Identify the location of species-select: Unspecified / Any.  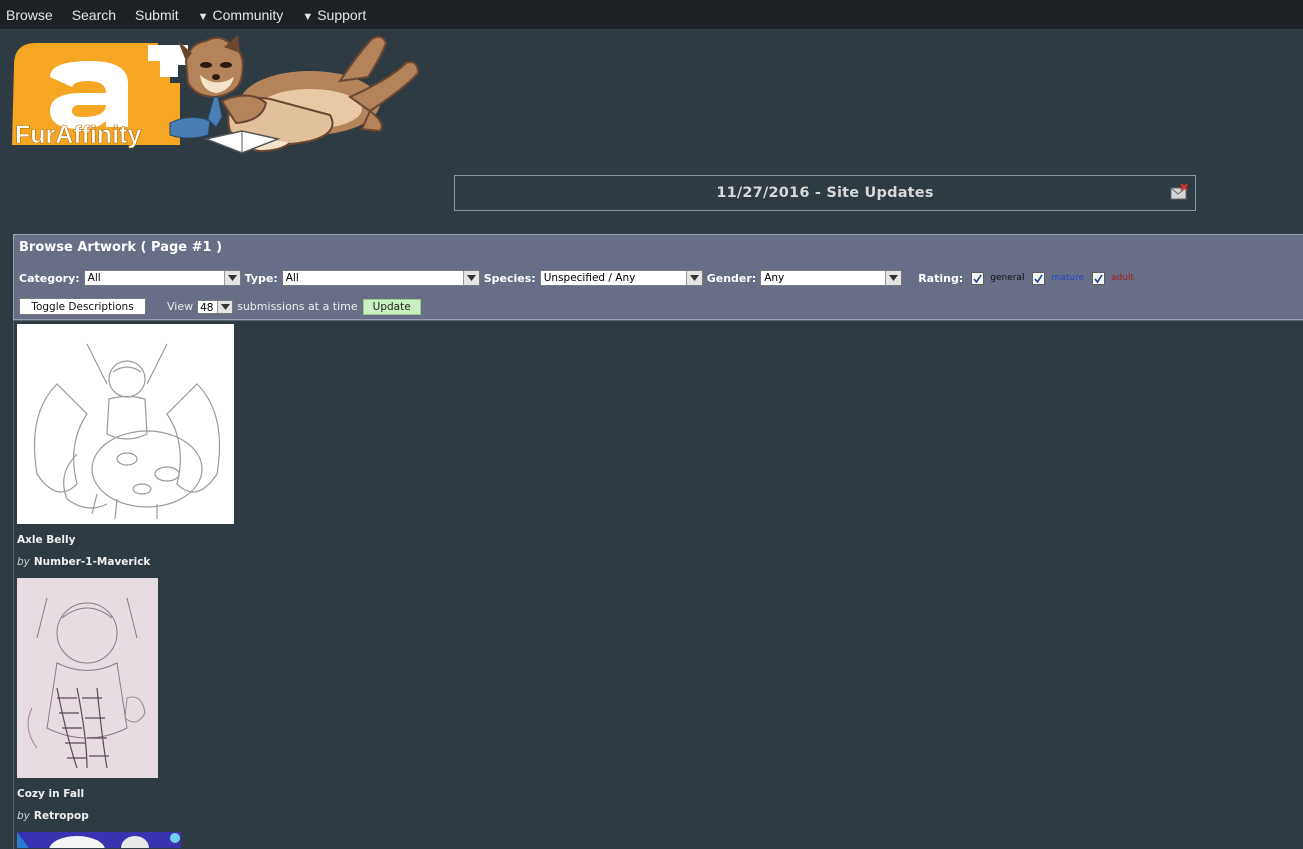
(621, 278).